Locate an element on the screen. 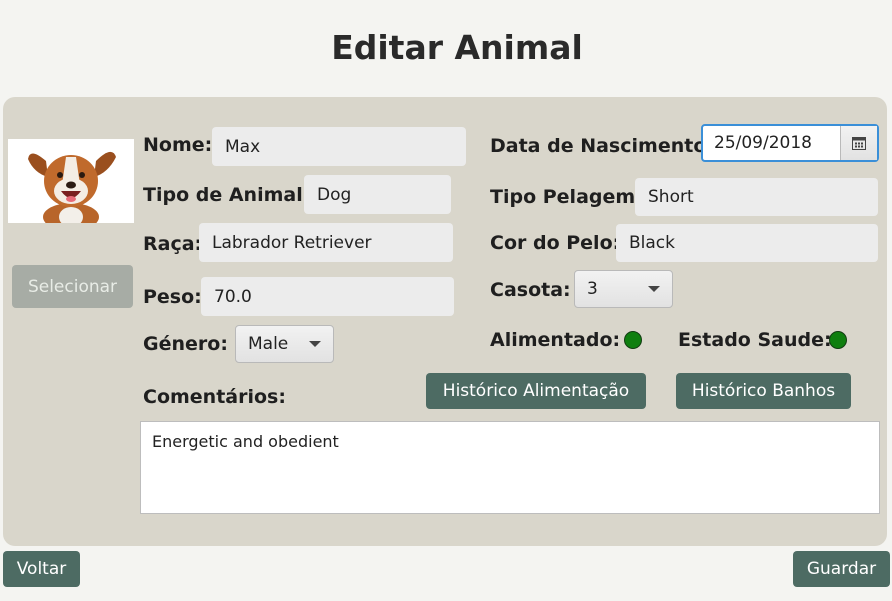  birth-date-picker: 25/09/2018 is located at coordinates (790, 143).